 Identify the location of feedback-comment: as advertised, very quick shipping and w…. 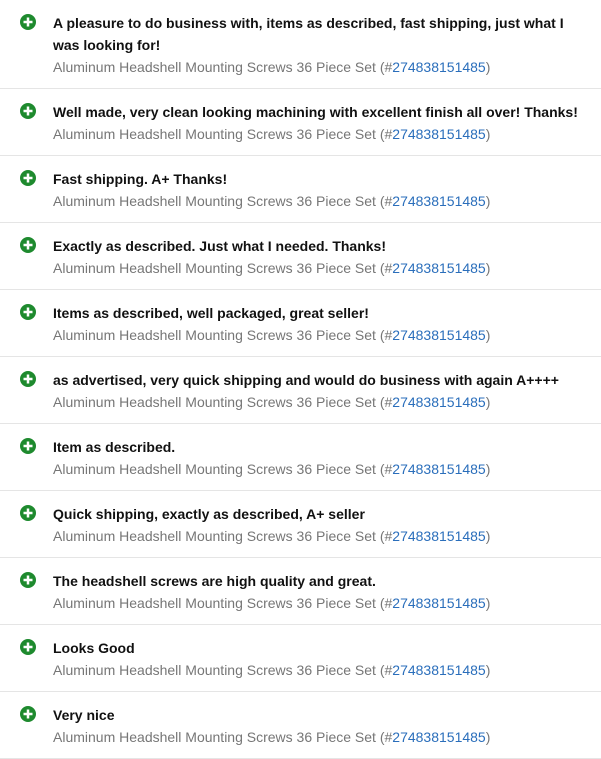
(306, 380).